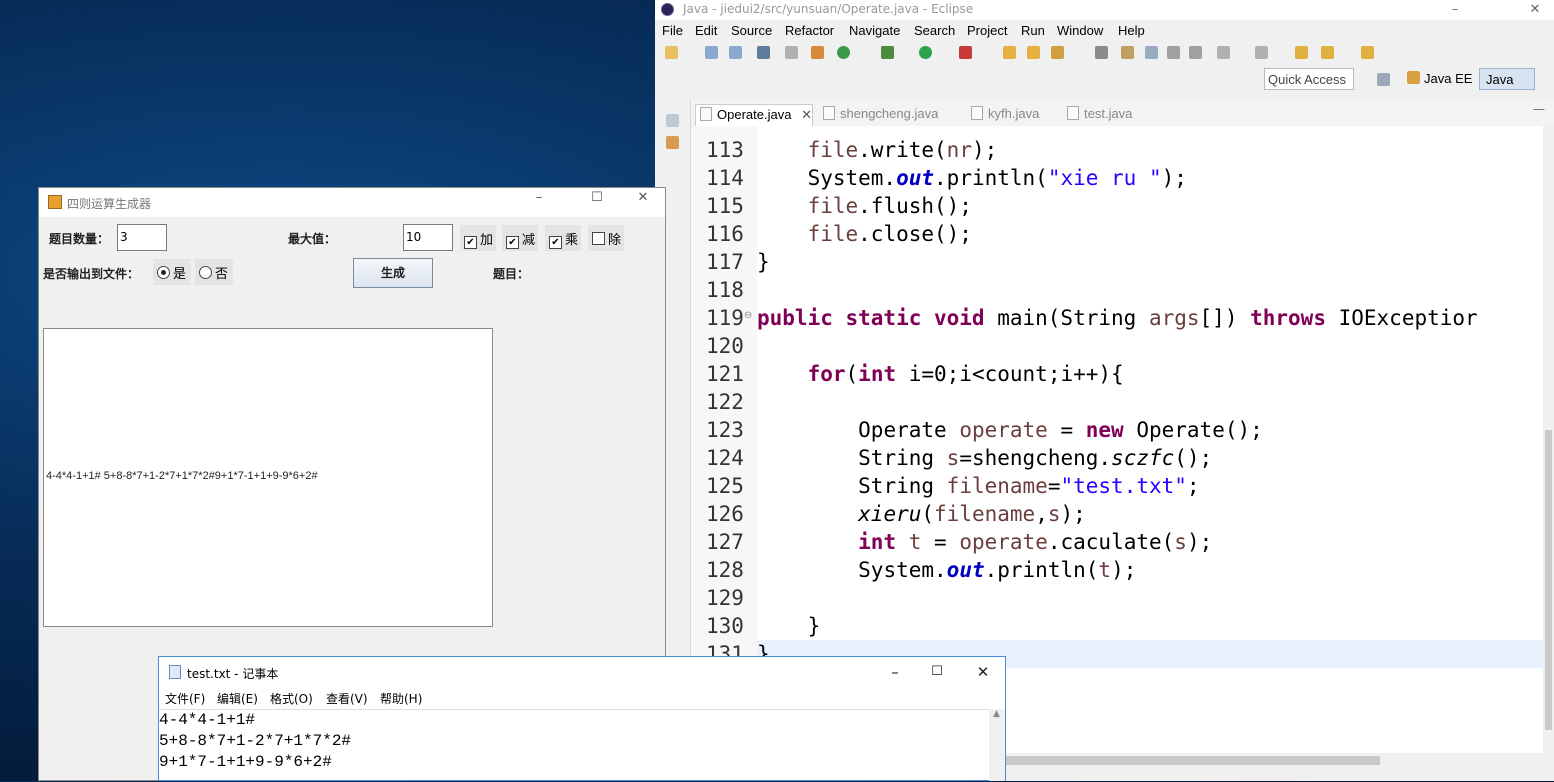  I want to click on radio-no: 否, so click(214, 272).